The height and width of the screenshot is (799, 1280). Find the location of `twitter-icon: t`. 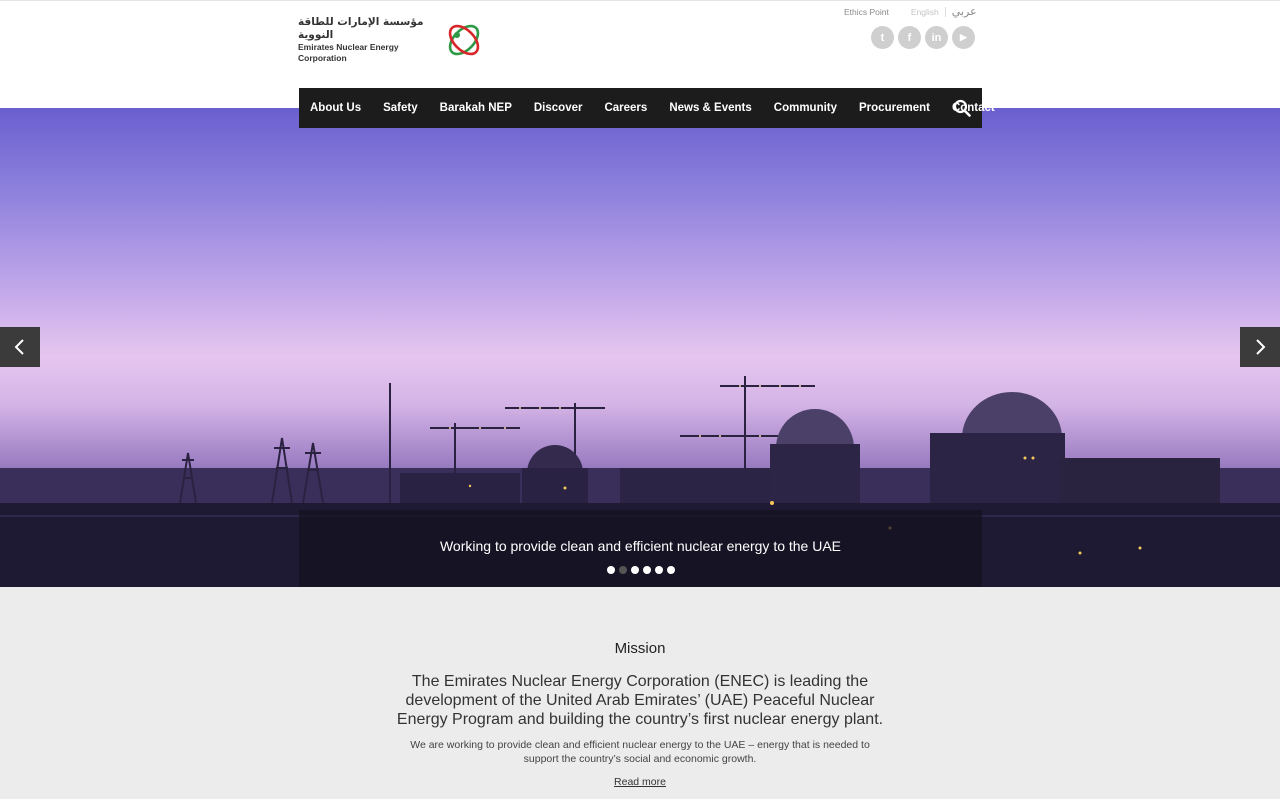

twitter-icon: t is located at coordinates (882, 37).